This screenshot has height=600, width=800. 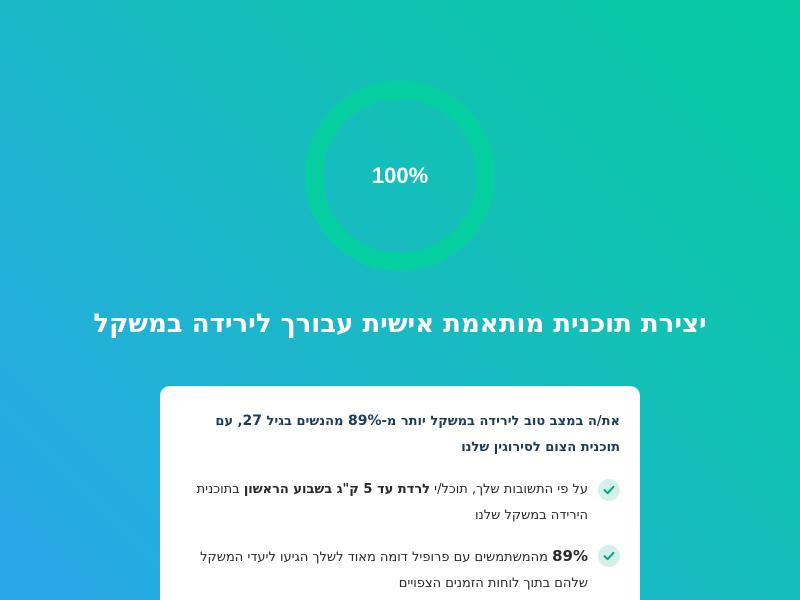 What do you see at coordinates (252, 421) in the screenshot?
I see `intro-age: 27` at bounding box center [252, 421].